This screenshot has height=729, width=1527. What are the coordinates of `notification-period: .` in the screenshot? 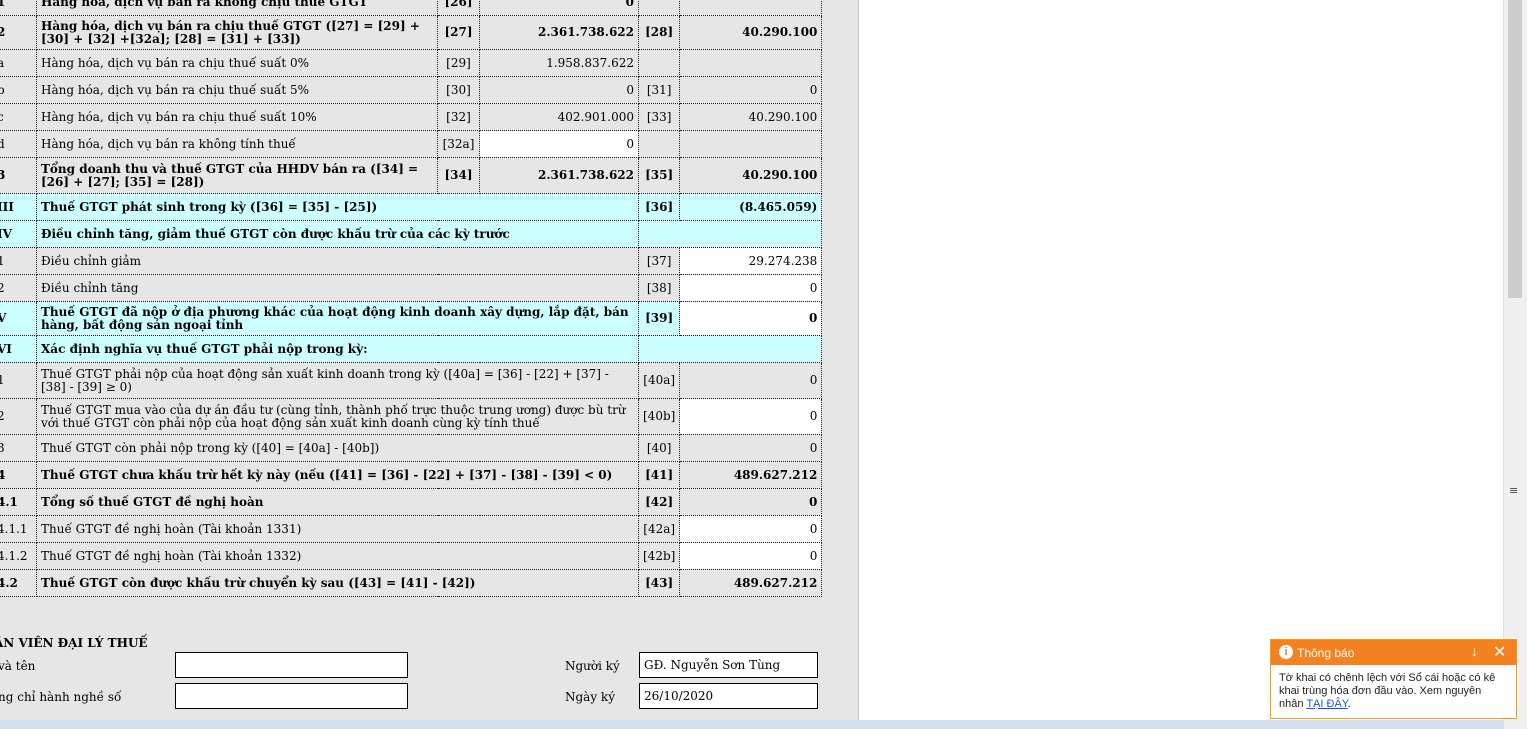 It's located at (1349, 704).